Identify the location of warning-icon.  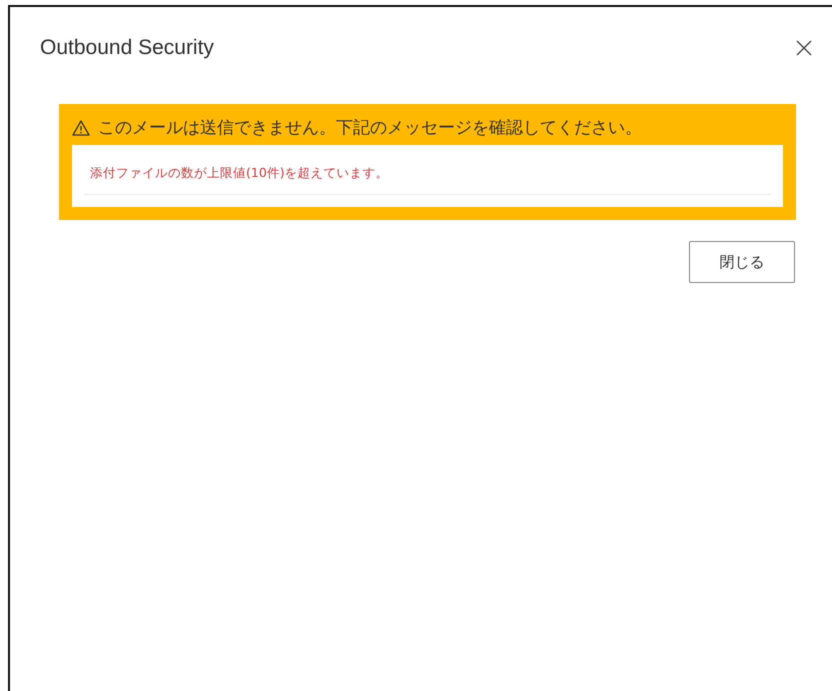
(81, 128).